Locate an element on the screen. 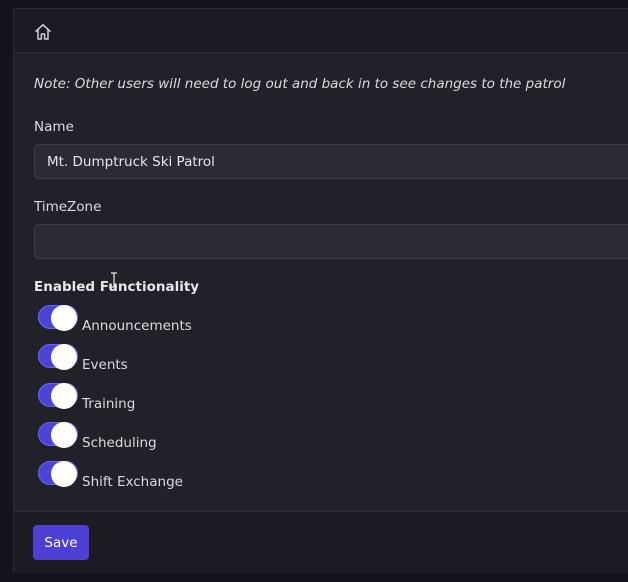  training-label: Training is located at coordinates (109, 404).